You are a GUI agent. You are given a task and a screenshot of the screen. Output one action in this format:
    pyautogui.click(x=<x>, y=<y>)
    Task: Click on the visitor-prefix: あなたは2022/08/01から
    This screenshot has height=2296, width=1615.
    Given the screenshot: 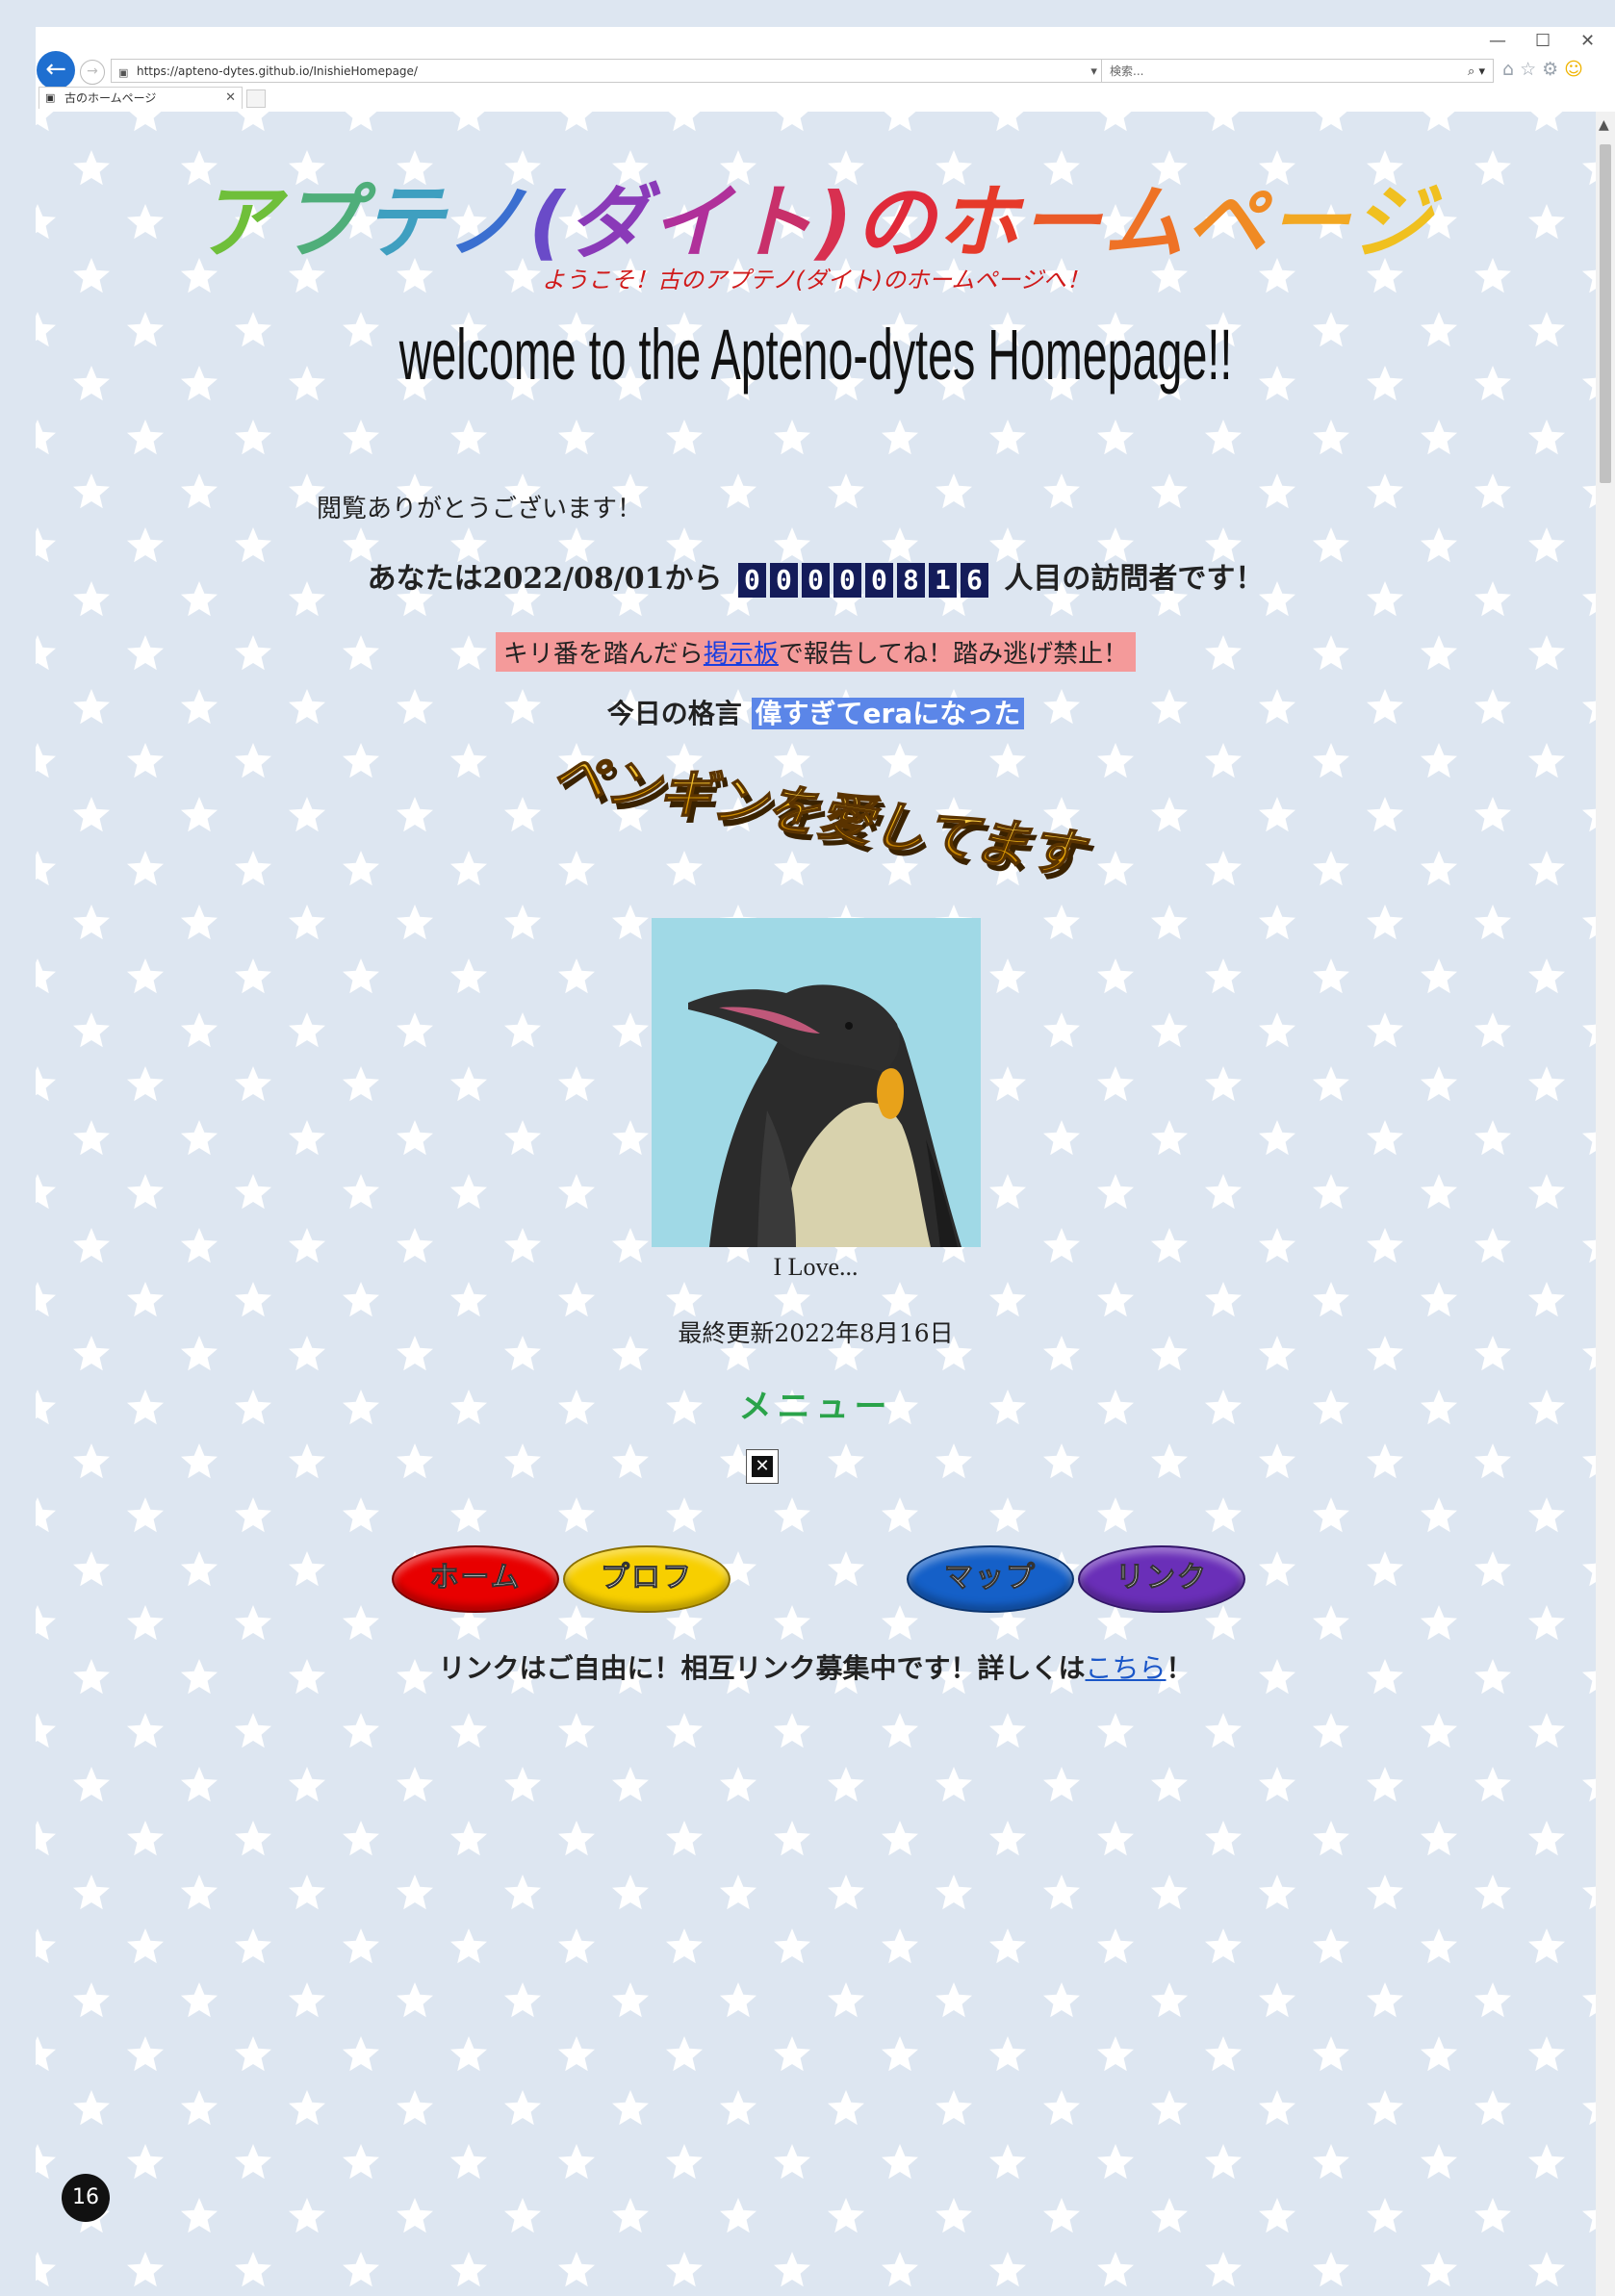 What is the action you would take?
    pyautogui.click(x=545, y=579)
    